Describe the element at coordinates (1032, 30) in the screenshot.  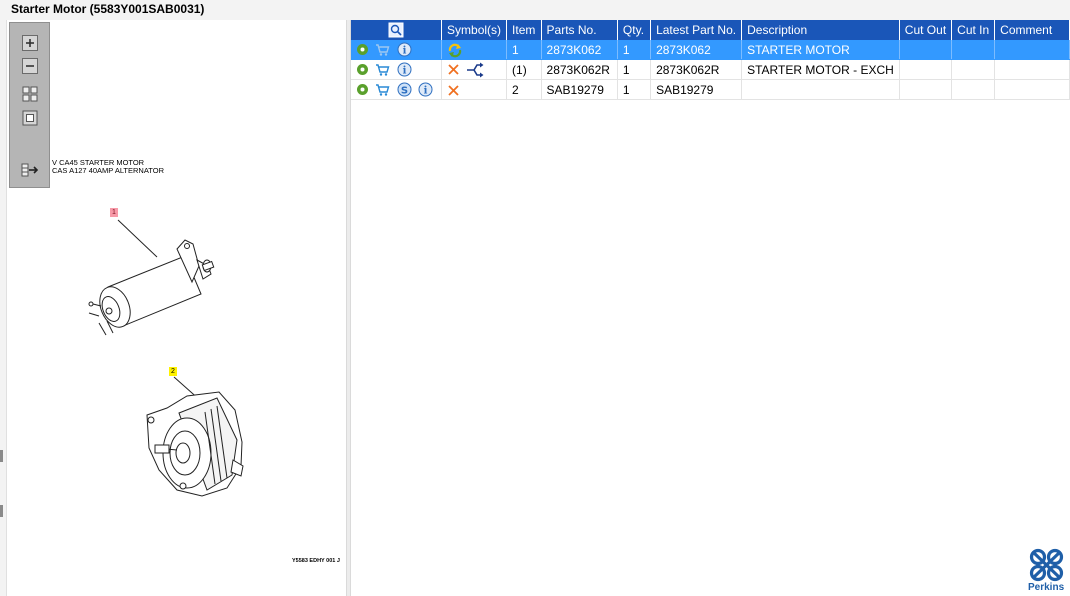
I see `column-header-comment: Comment` at that location.